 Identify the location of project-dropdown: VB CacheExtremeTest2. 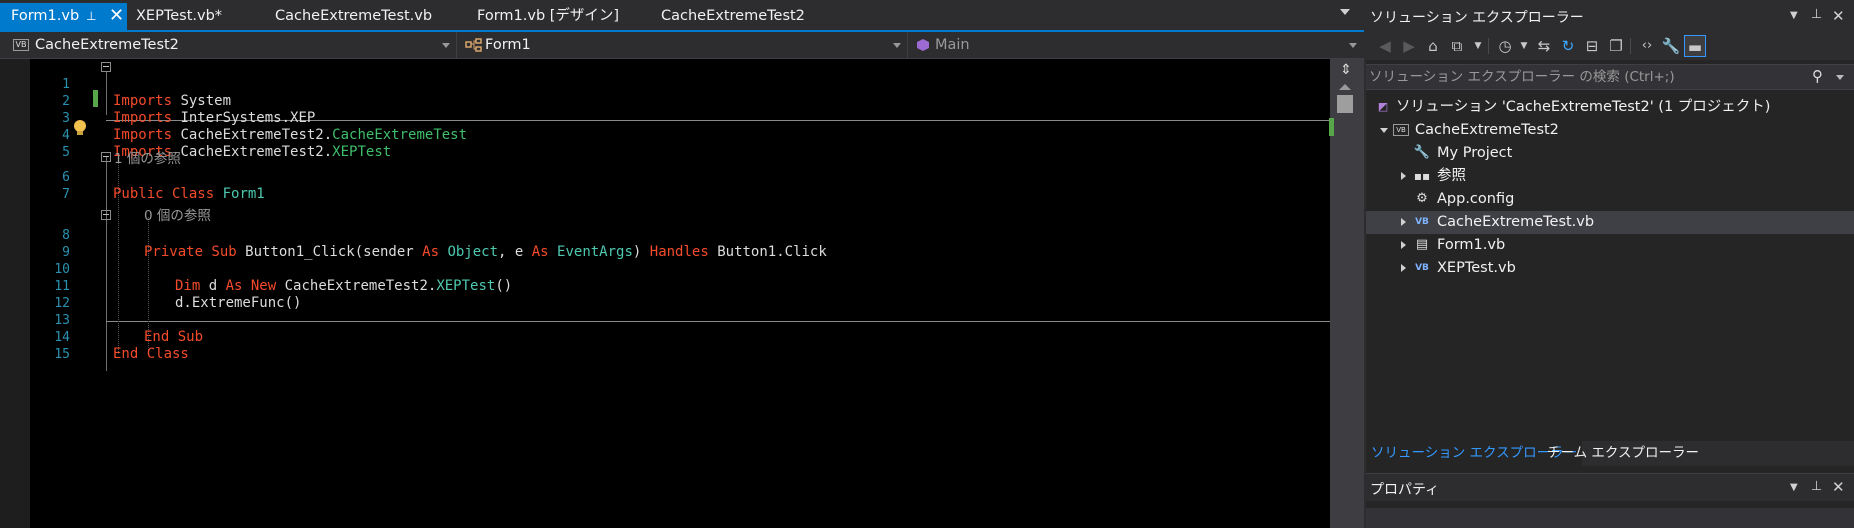
(228, 45).